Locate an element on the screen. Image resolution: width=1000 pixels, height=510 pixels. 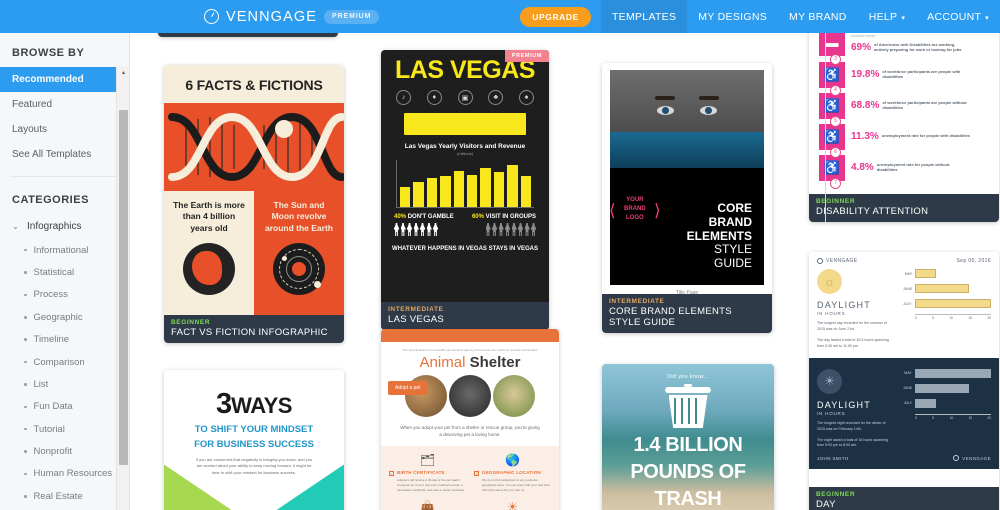
photo-row: Adopt a pet is located at coordinates (470, 396).